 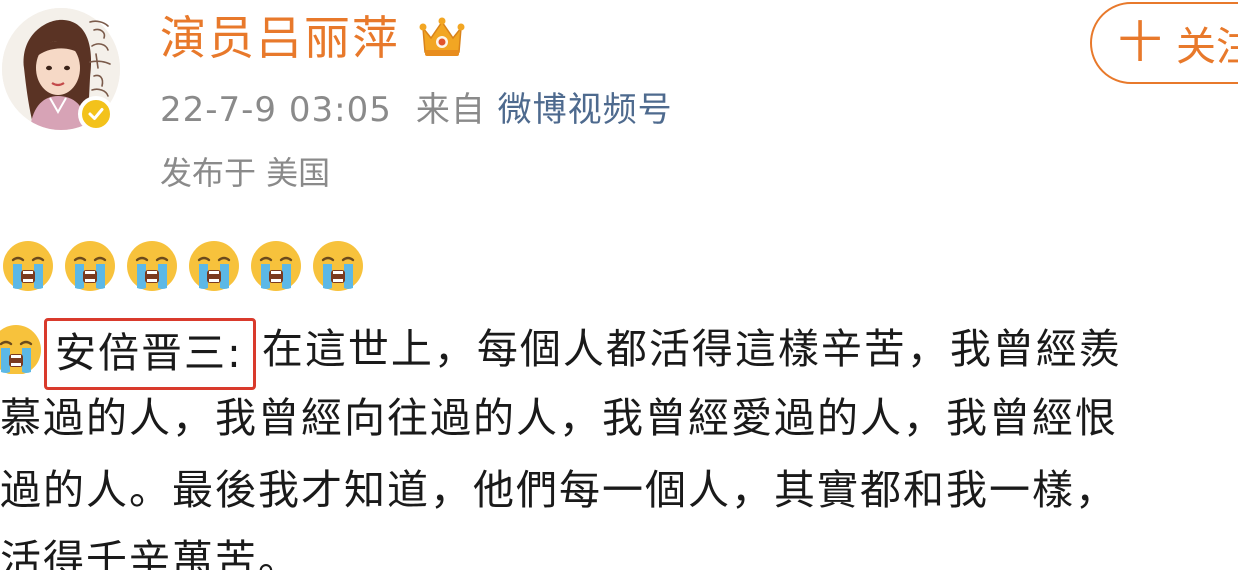 I want to click on body-line: 過的人。最後我才知道，他們每一個人，其實都和我一樣，, so click(x=559, y=490).